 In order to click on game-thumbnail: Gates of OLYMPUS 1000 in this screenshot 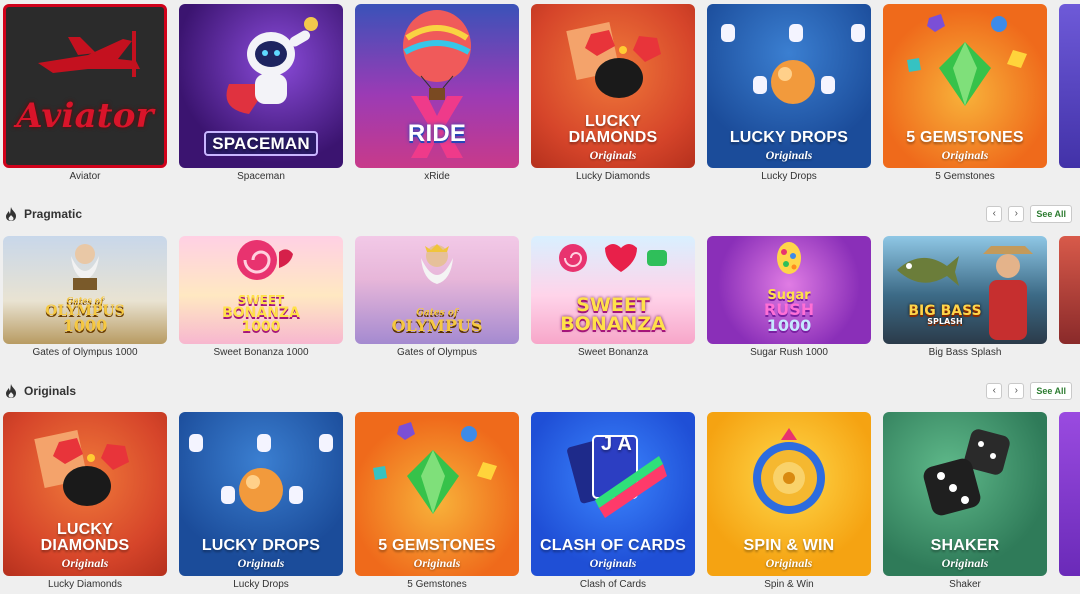, I will do `click(85, 290)`.